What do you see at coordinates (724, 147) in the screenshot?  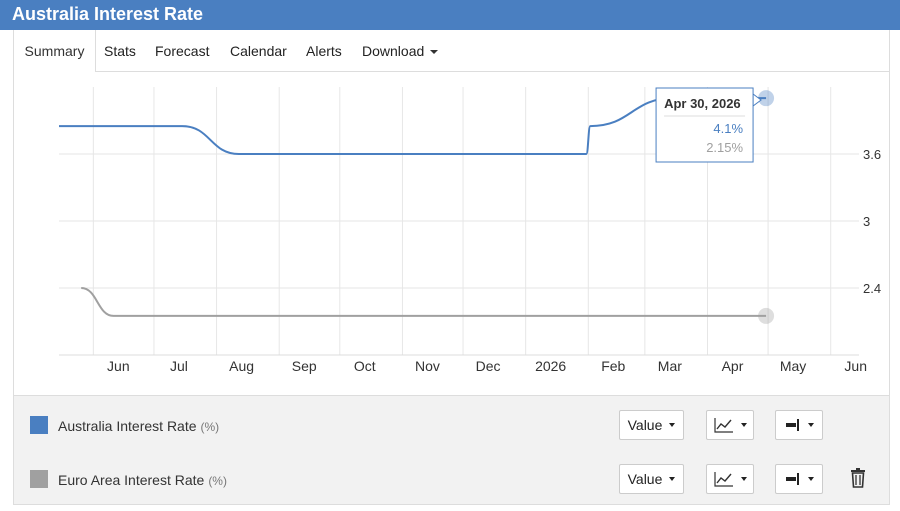 I see `tooltip-value-euro: 2.15%` at bounding box center [724, 147].